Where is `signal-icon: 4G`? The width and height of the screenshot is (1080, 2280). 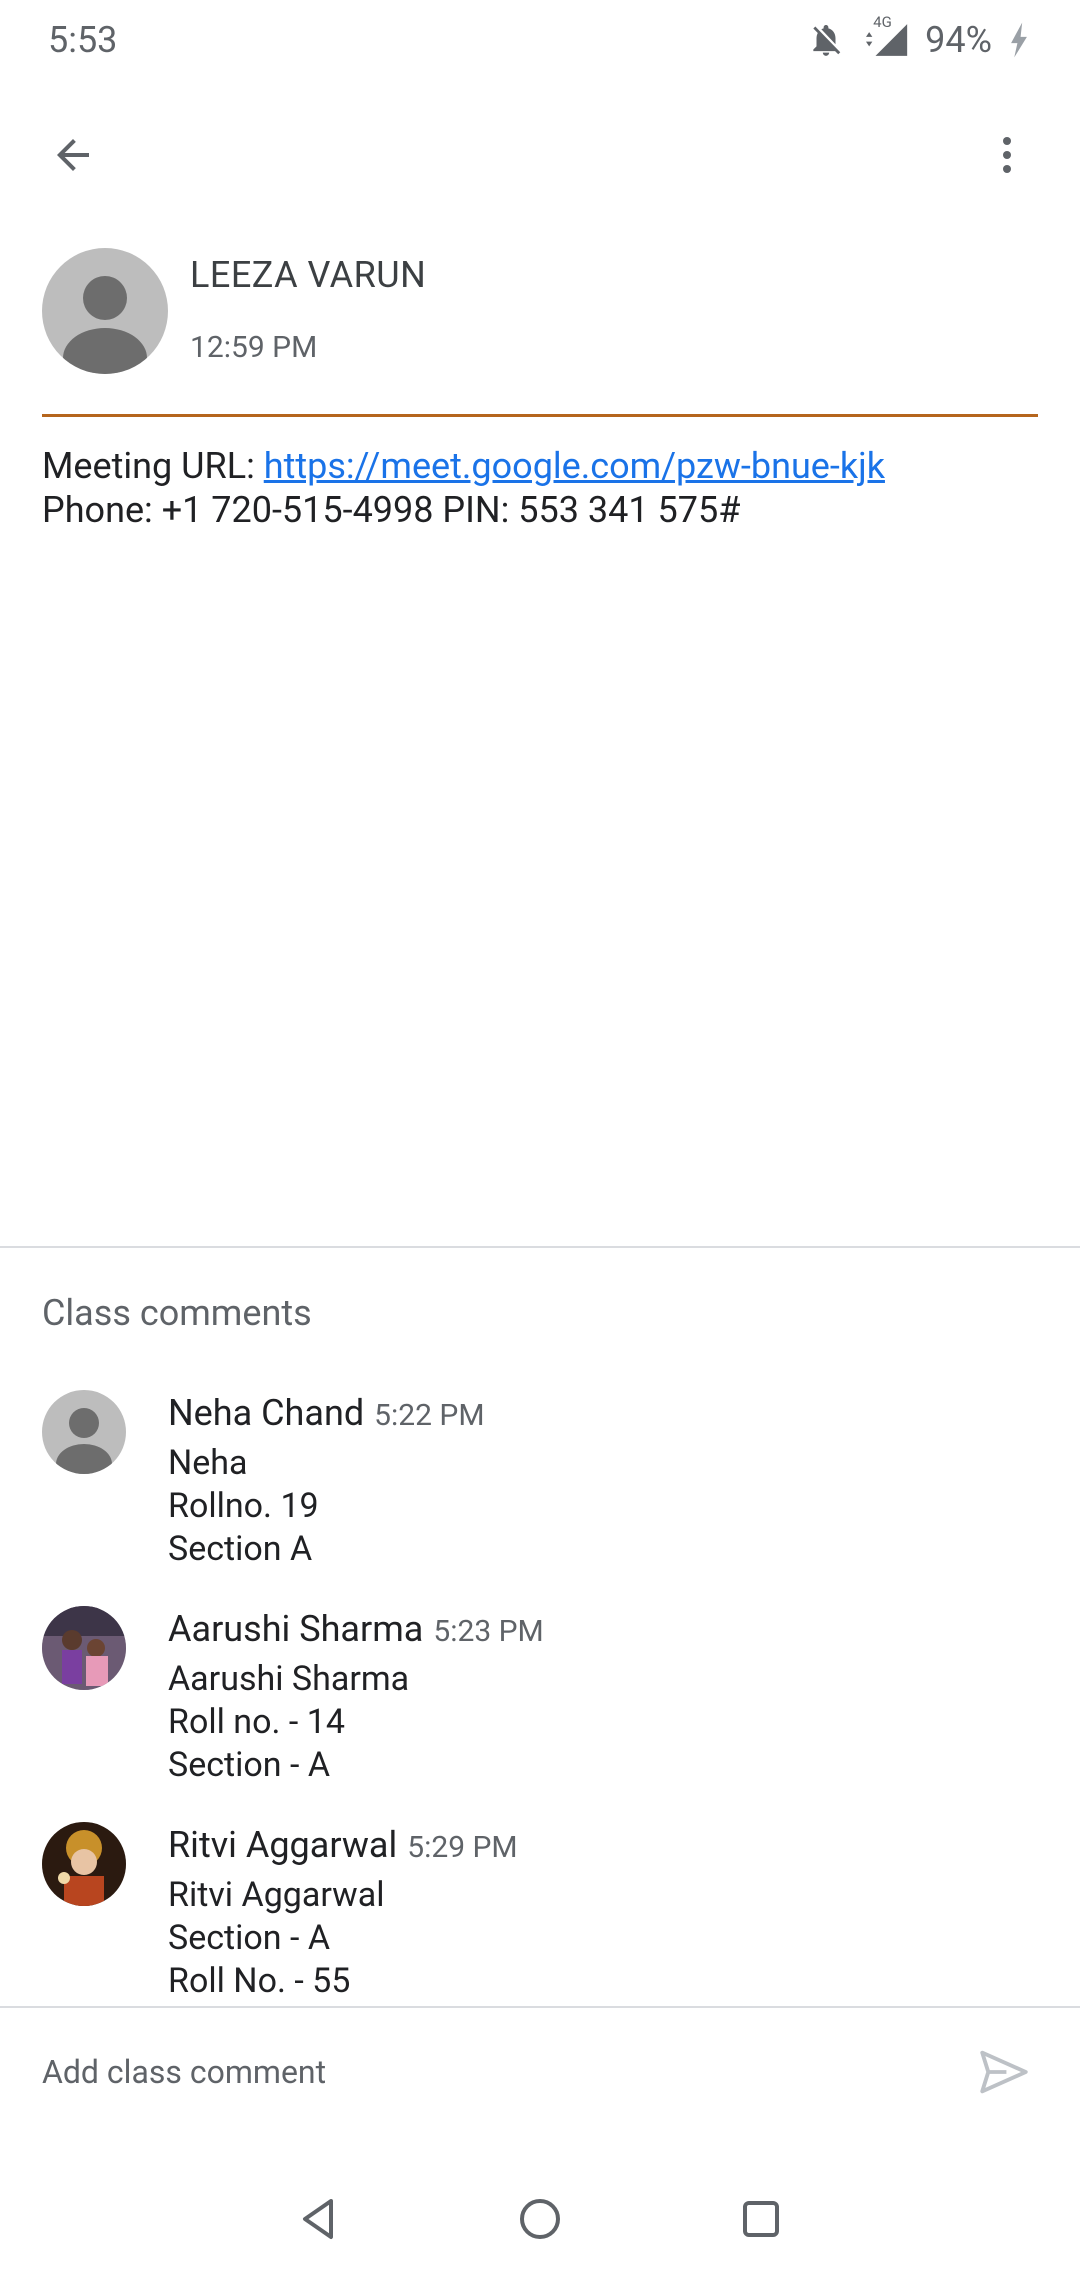 signal-icon: 4G is located at coordinates (885, 36).